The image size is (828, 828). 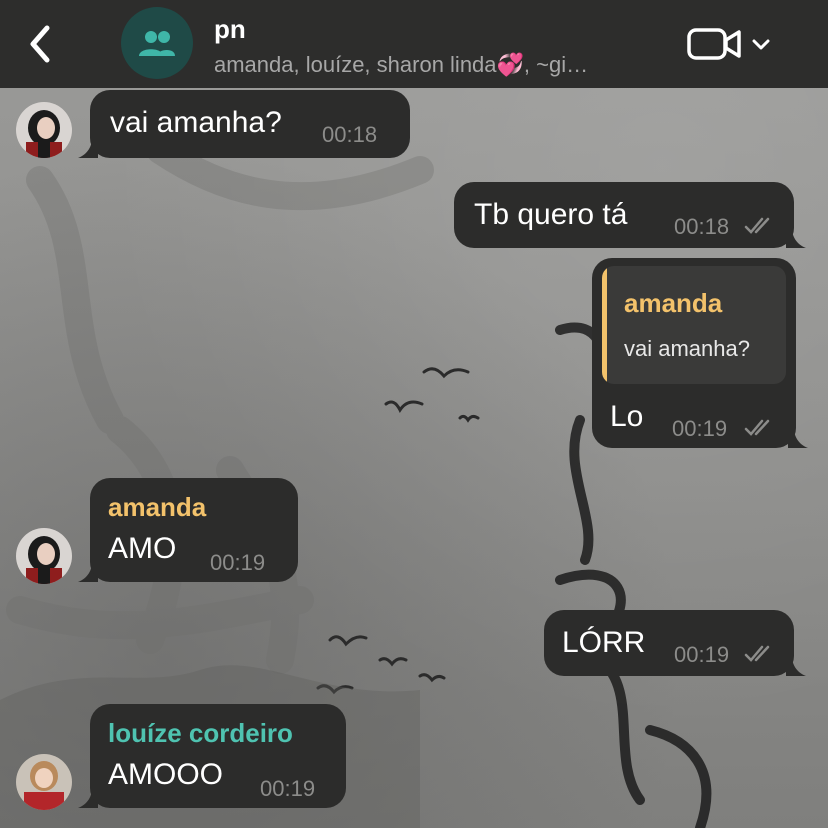 I want to click on message-outgoing: Tb quero tá 00:18, so click(x=414, y=217).